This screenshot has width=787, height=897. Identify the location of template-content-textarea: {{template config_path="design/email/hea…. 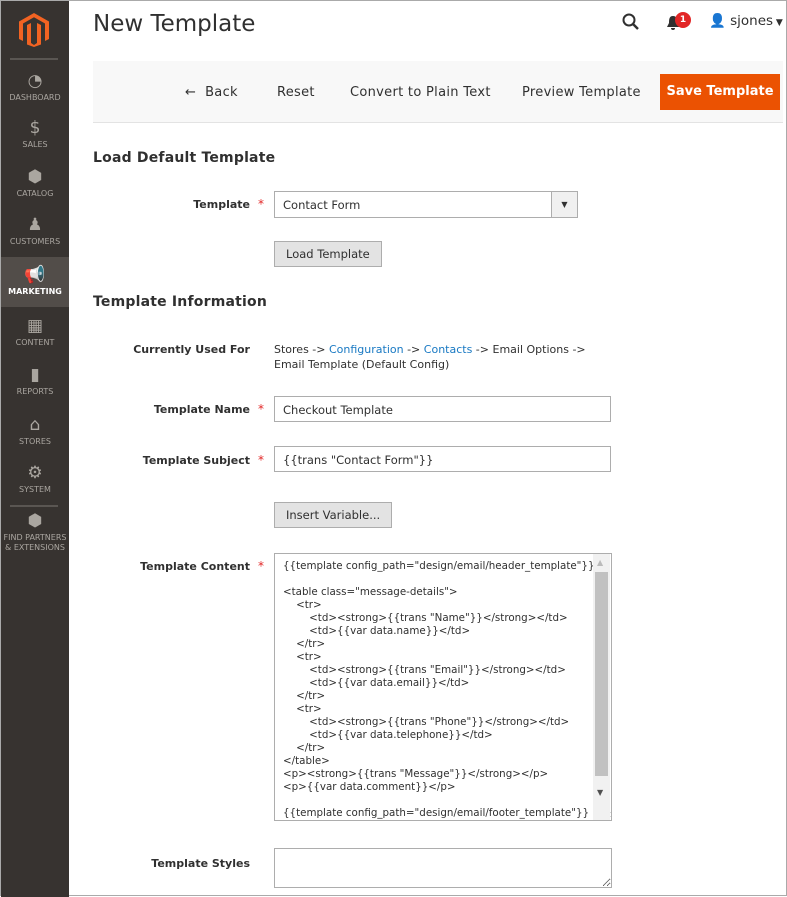
(443, 687).